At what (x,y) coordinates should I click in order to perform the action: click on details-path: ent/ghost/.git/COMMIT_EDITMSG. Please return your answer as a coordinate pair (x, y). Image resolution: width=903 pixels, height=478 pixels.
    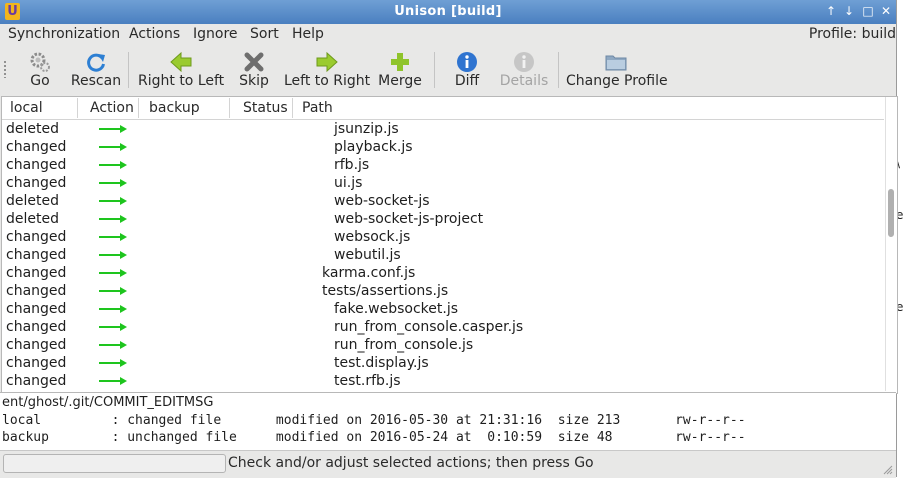
    Looking at the image, I should click on (108, 402).